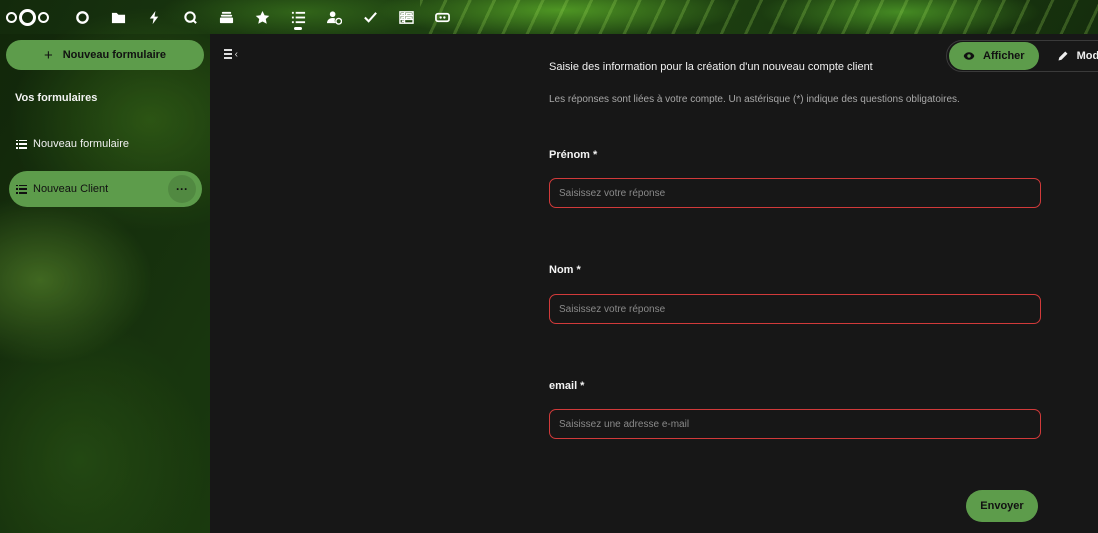 The height and width of the screenshot is (533, 1098). What do you see at coordinates (795, 309) in the screenshot?
I see `nom-input` at bounding box center [795, 309].